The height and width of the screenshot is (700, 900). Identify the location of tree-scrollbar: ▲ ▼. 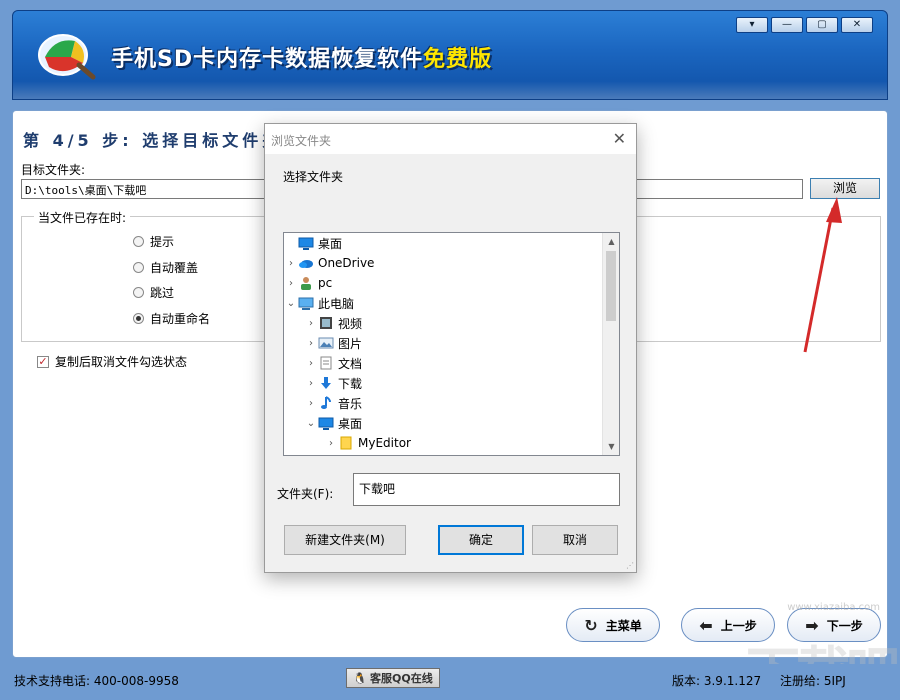
(610, 344).